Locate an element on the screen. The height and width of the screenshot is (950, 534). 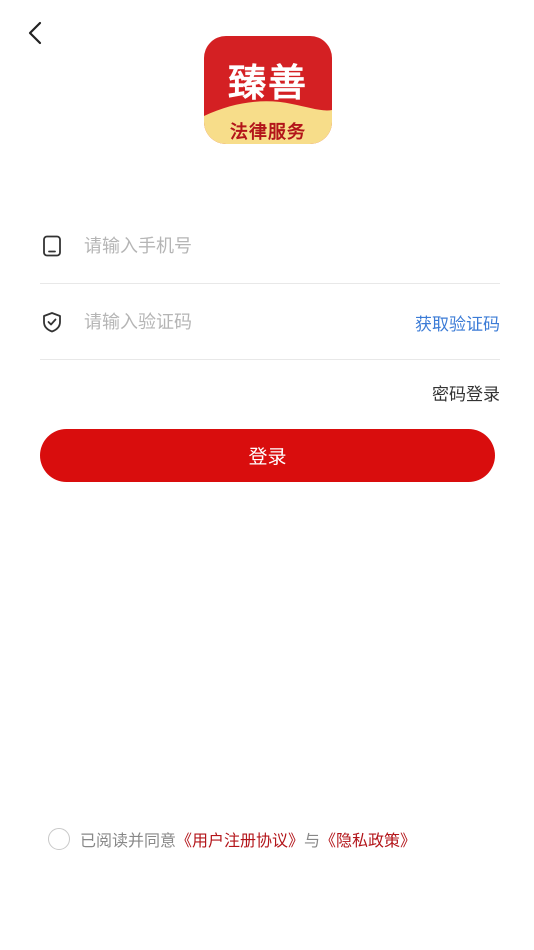
privacy-policy-link: 《隐私政策》 is located at coordinates (368, 839).